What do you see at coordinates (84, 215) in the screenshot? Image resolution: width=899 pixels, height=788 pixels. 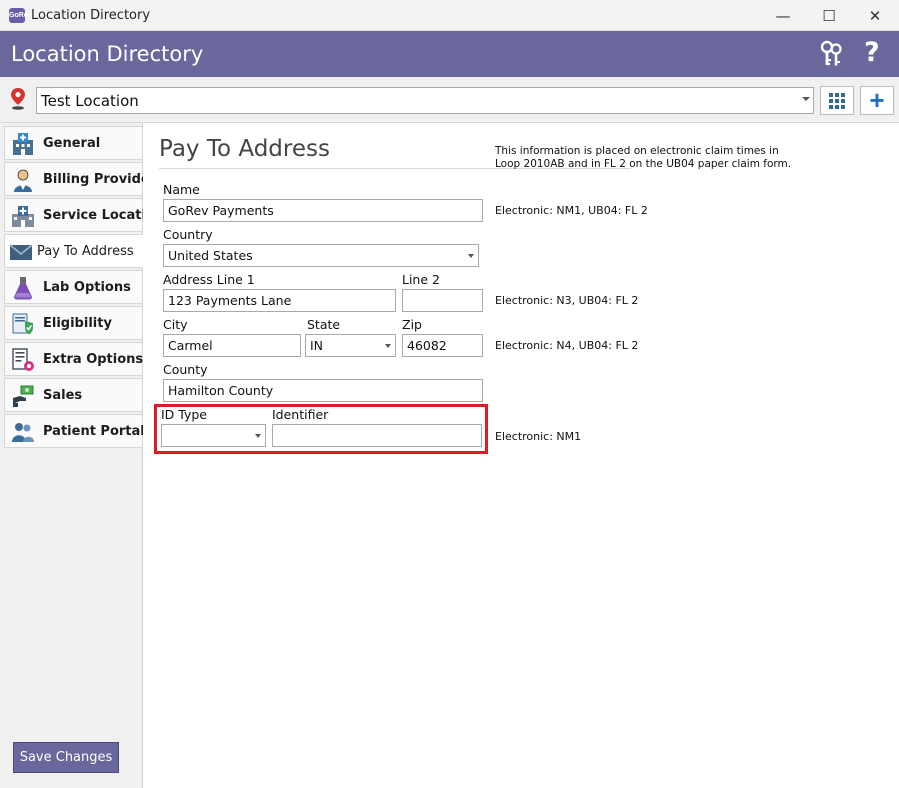 I see `sidebar-item-service-location: Service Location` at bounding box center [84, 215].